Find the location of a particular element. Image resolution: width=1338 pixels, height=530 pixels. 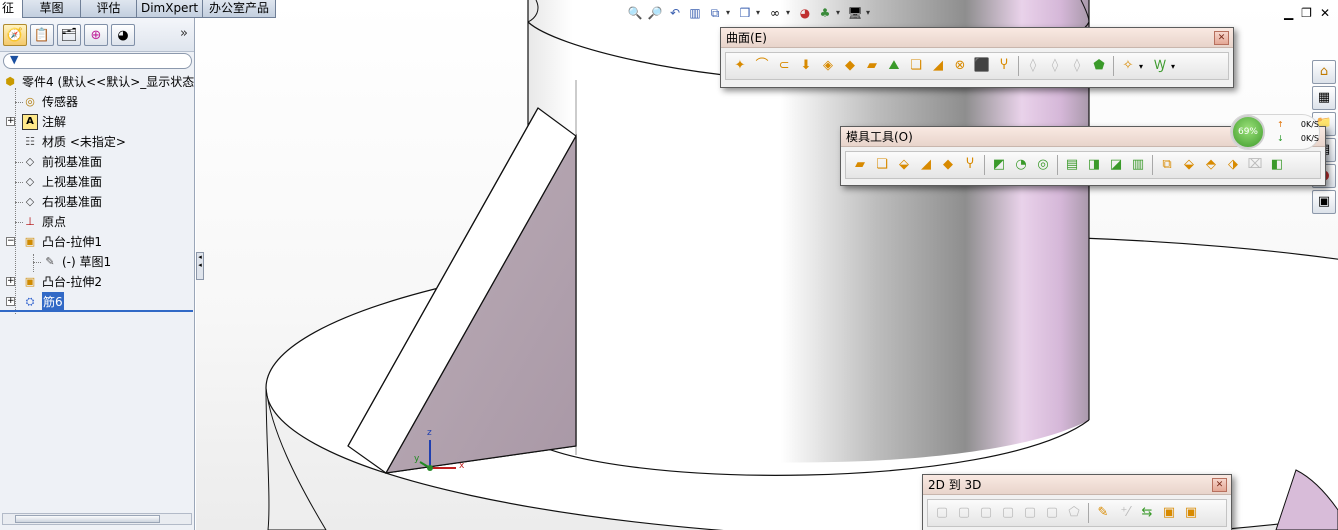

offset-surface-button: ❏ is located at coordinates (882, 165).